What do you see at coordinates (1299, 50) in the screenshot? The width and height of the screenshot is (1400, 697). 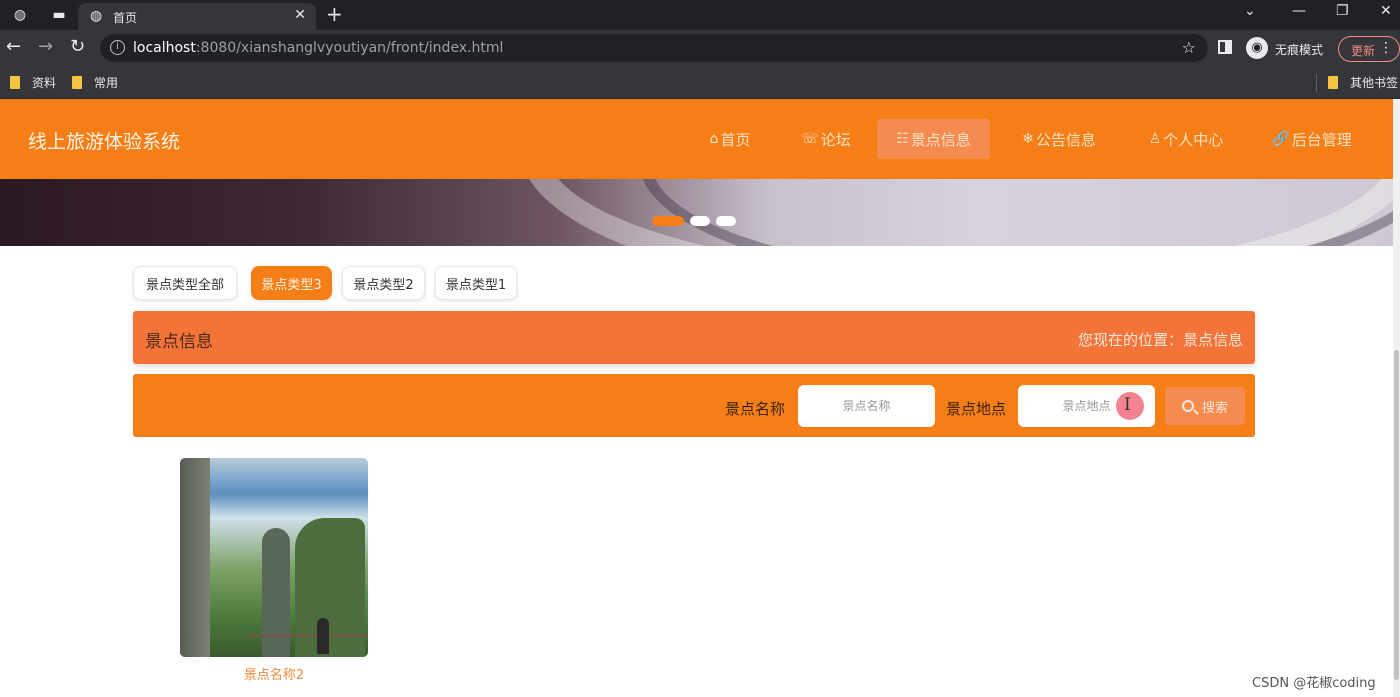 I see `incognito-label: 无痕模式` at bounding box center [1299, 50].